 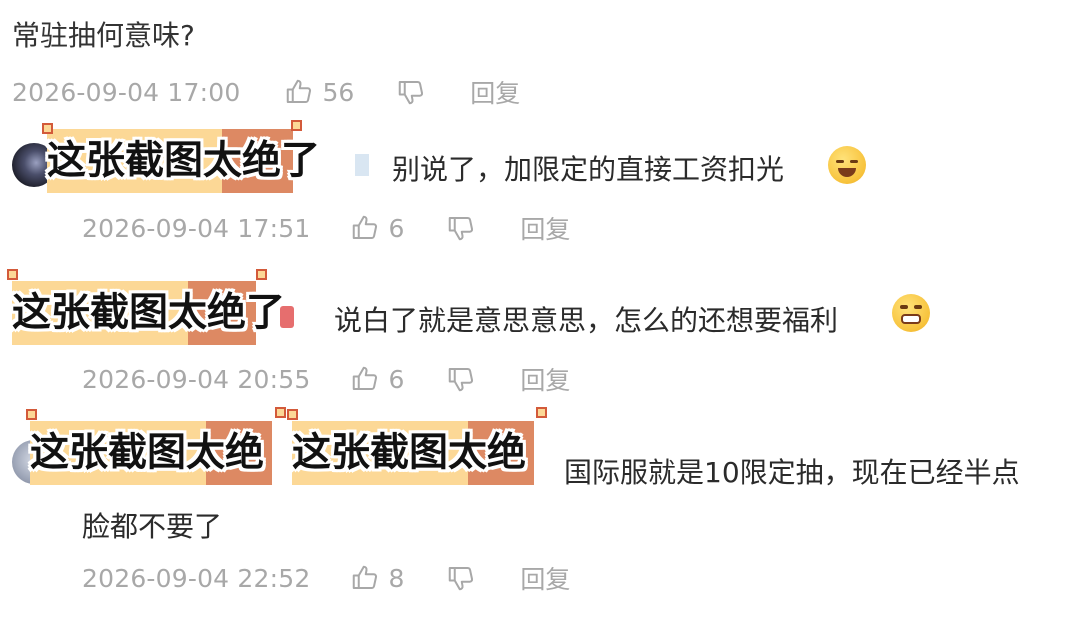 What do you see at coordinates (847, 165) in the screenshot?
I see `crying-laughing-emoji` at bounding box center [847, 165].